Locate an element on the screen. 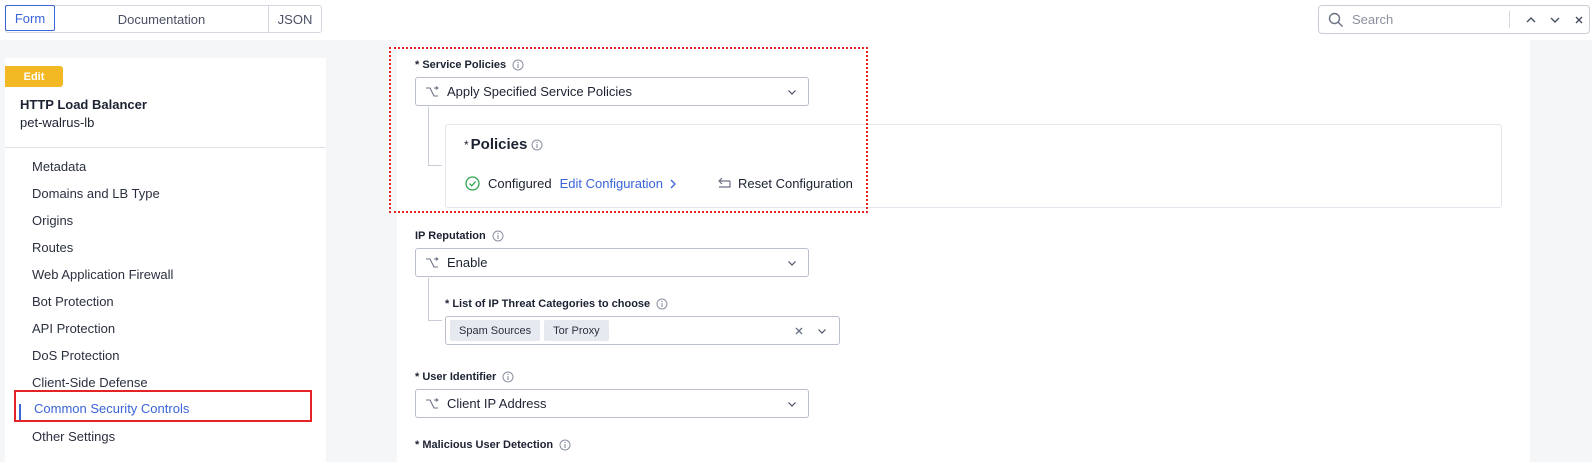  malicious-user-detection-label-text: * Malicious User Detection is located at coordinates (484, 445).